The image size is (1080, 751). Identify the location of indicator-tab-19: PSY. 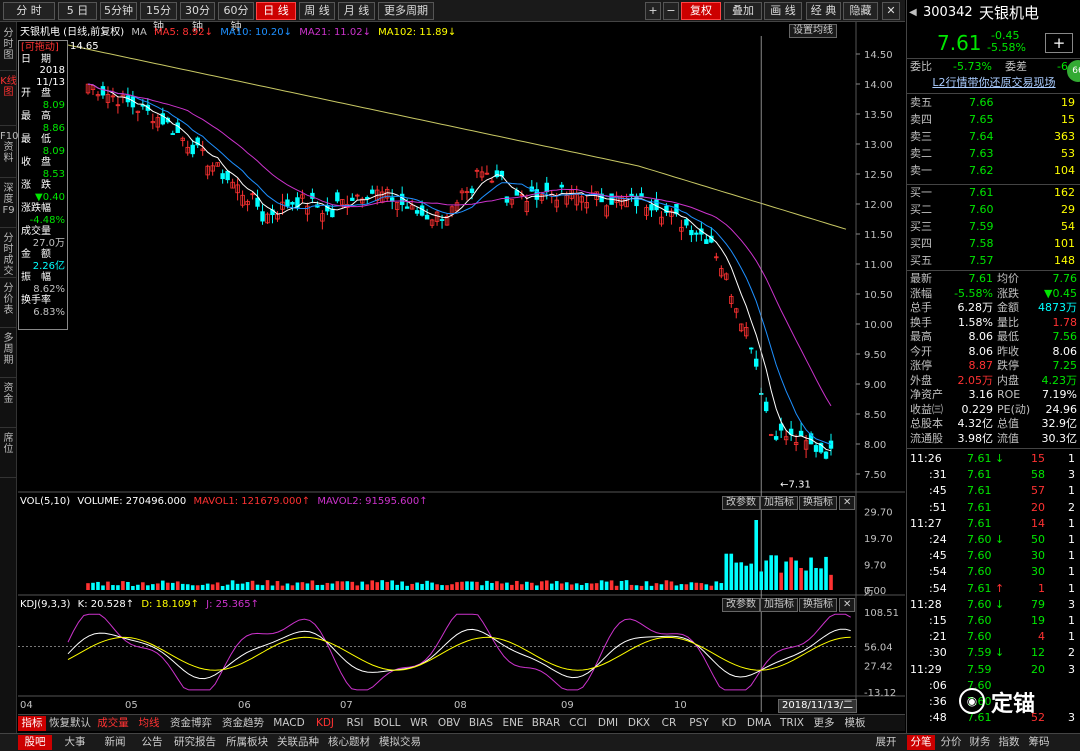
(699, 723).